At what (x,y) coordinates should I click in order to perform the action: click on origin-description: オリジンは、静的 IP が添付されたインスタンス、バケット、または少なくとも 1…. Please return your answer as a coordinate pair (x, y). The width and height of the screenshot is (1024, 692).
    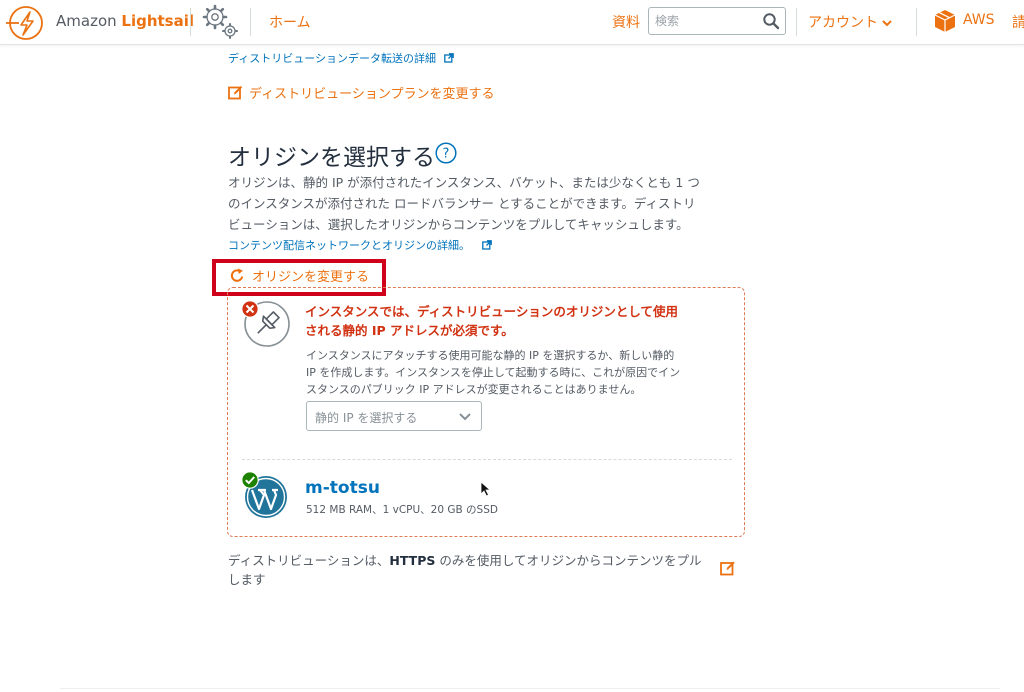
    Looking at the image, I should click on (478, 203).